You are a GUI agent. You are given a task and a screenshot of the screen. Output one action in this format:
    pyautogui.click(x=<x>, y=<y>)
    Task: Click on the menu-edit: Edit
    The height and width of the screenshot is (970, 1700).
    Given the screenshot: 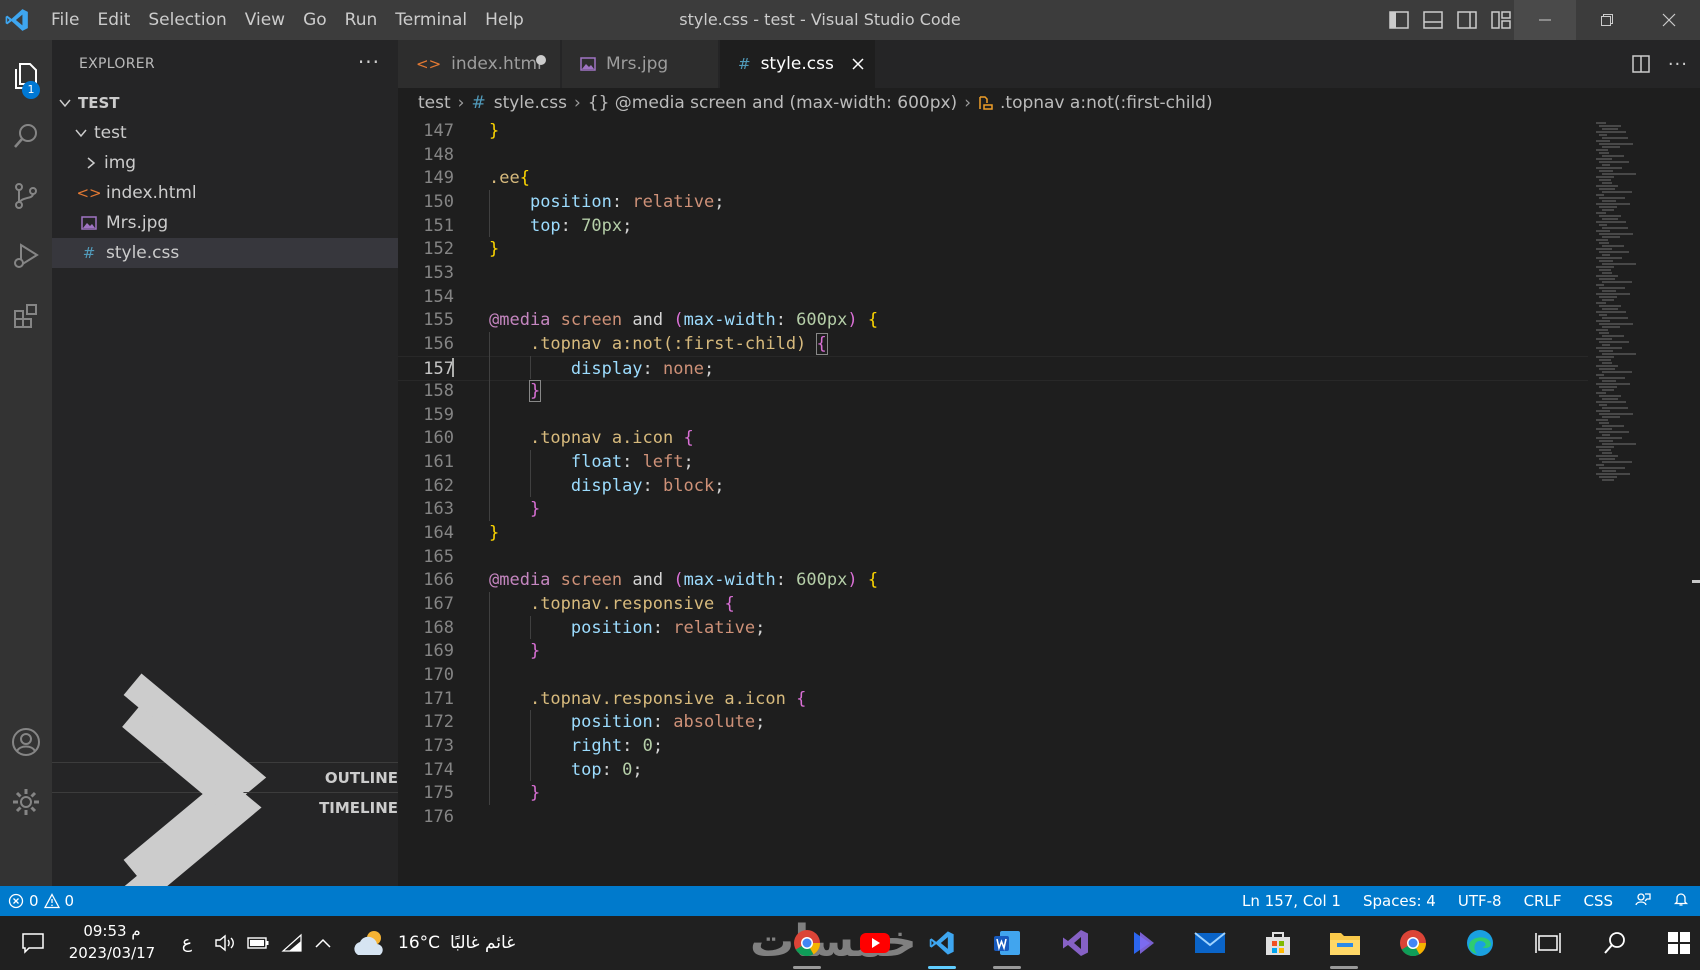 What is the action you would take?
    pyautogui.click(x=113, y=20)
    